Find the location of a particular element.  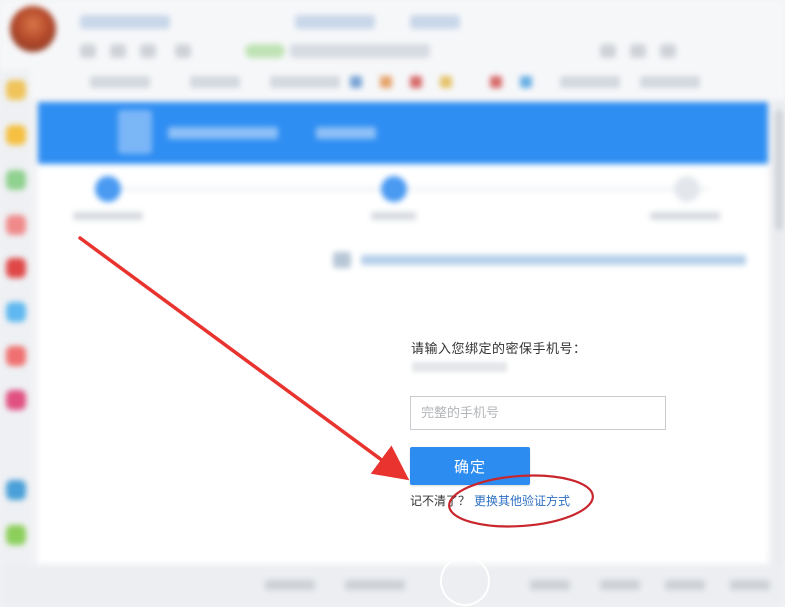

status-bar is located at coordinates (392, 585).